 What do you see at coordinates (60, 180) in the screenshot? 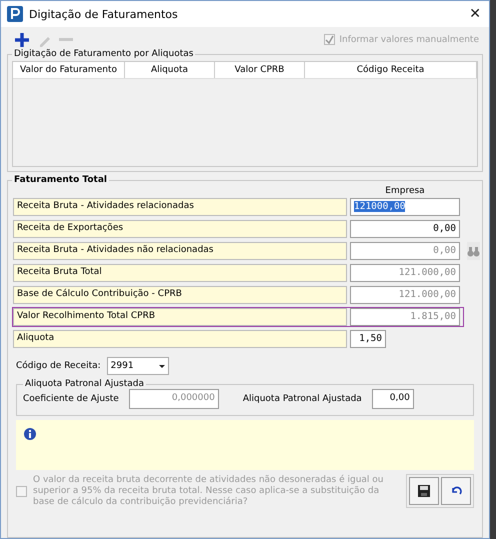
I see `group-title: Faturamento Total` at bounding box center [60, 180].